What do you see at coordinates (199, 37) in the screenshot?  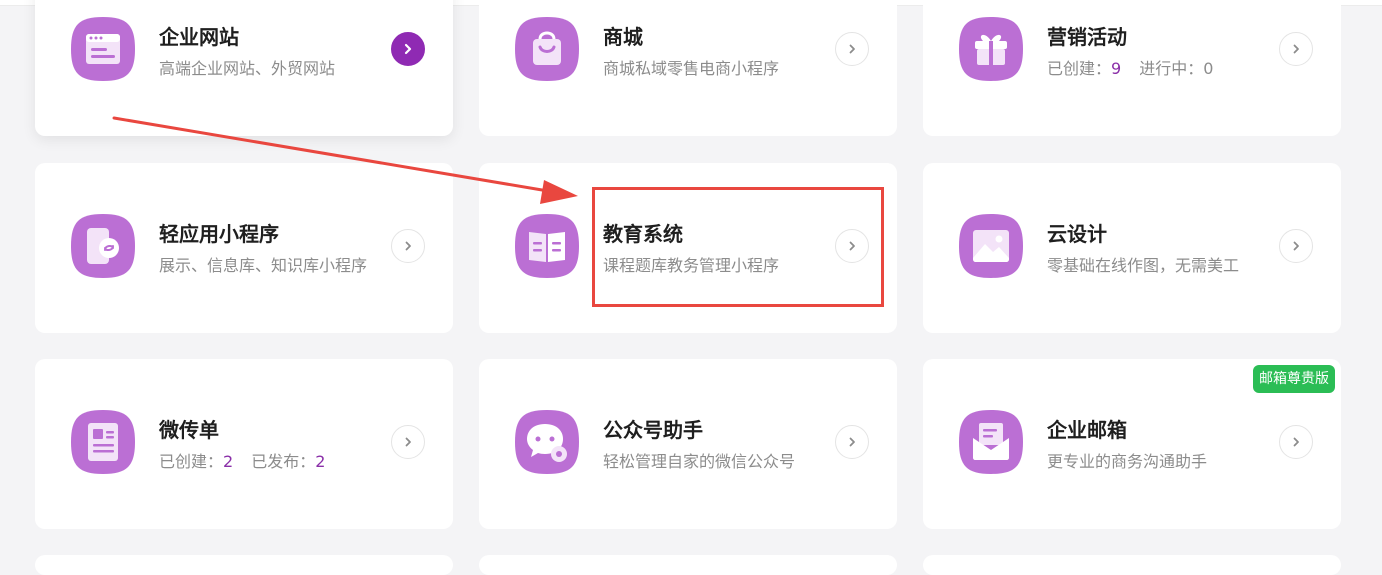 I see `card-title: 企业网站` at bounding box center [199, 37].